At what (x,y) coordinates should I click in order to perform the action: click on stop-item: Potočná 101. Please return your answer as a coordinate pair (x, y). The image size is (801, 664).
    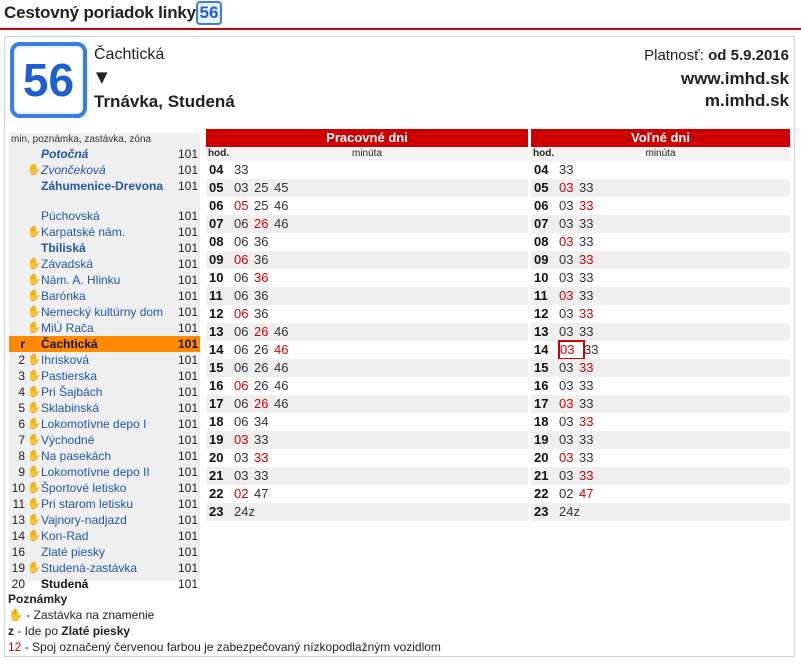
    Looking at the image, I should click on (104, 154).